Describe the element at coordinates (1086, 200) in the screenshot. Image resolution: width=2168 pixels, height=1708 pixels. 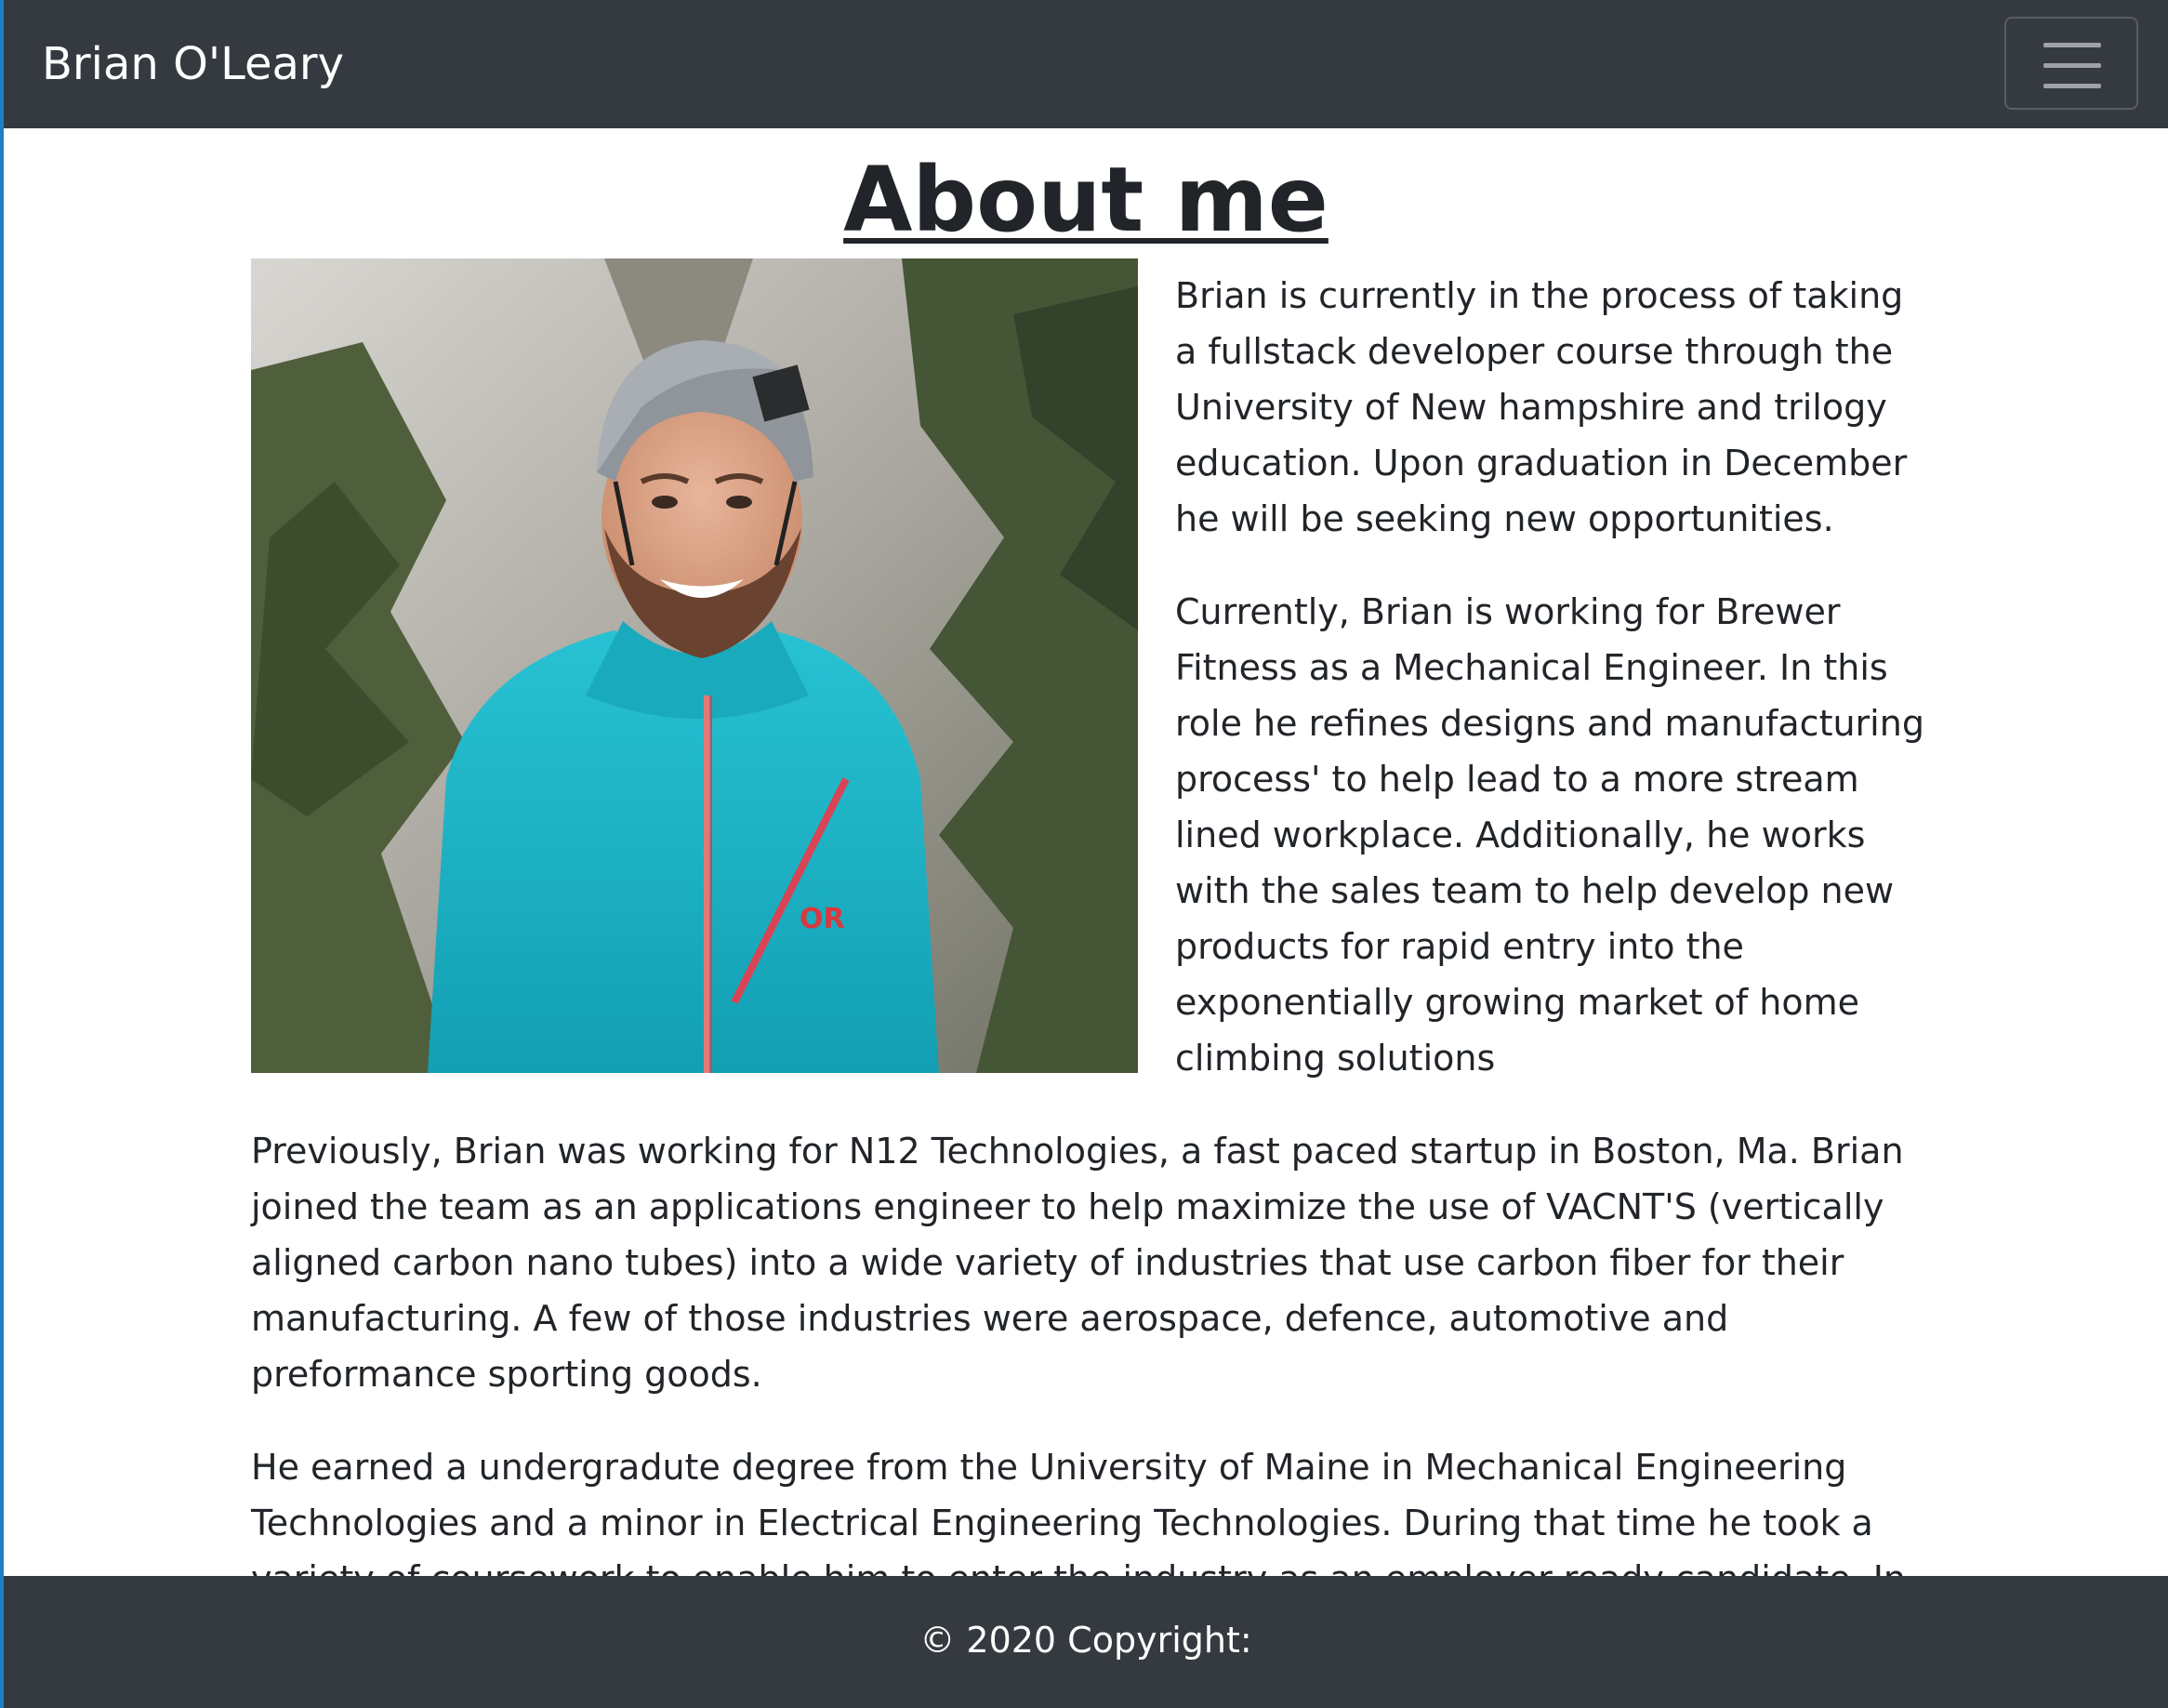
I see `page-title: About me` at that location.